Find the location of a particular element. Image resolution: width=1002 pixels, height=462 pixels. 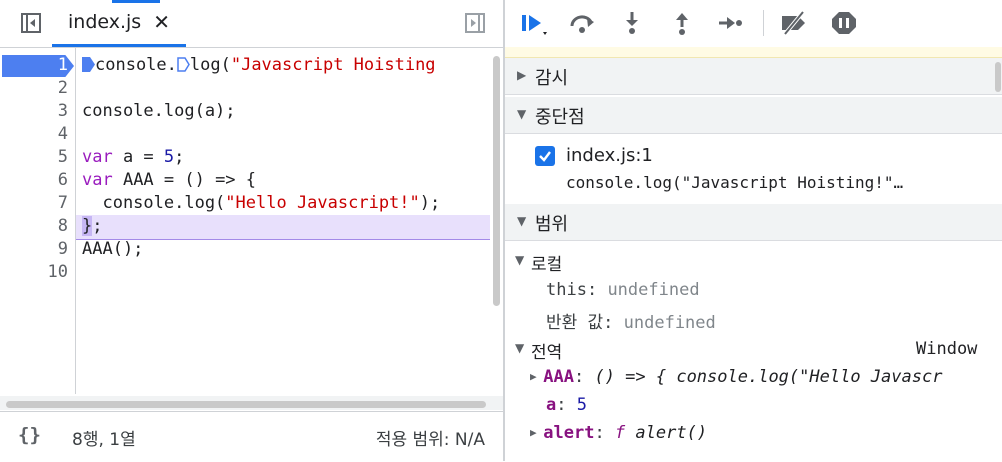

step-into-icon is located at coordinates (632, 23).